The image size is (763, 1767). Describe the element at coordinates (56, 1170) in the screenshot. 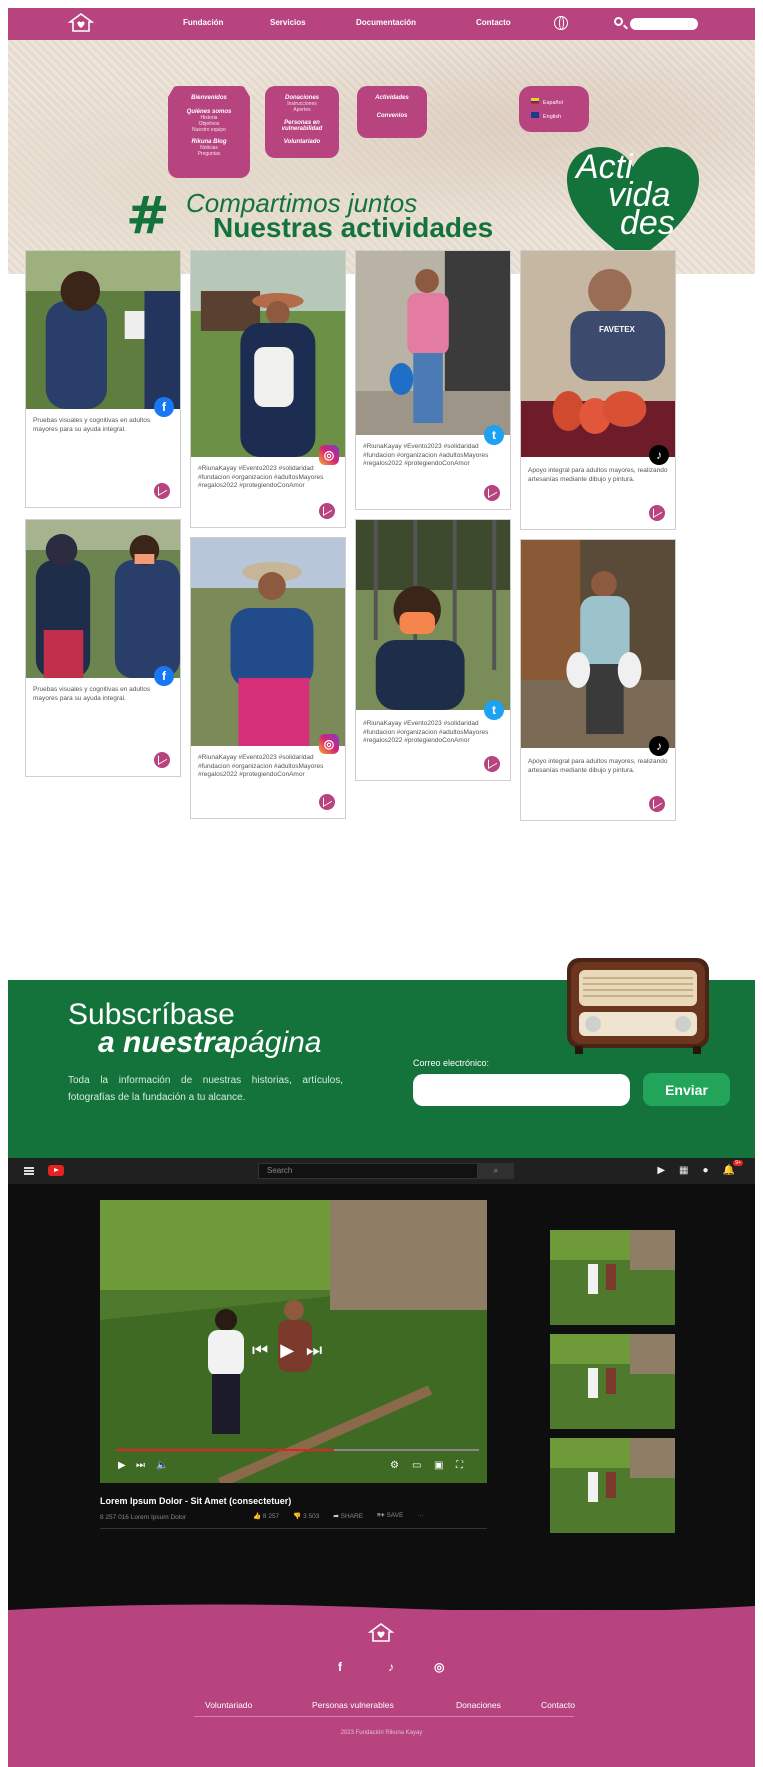

I see `youtube-logo-icon` at that location.